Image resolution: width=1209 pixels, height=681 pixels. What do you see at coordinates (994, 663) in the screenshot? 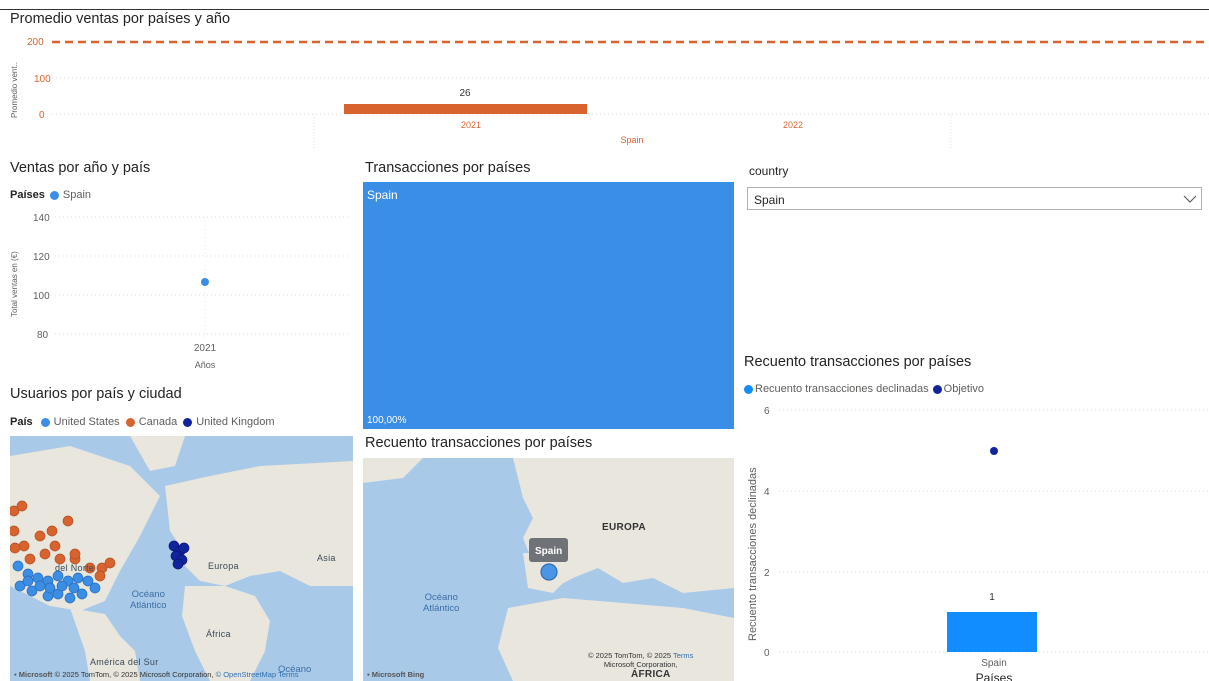
I see `recuento-xtick-spain: Spain` at bounding box center [994, 663].